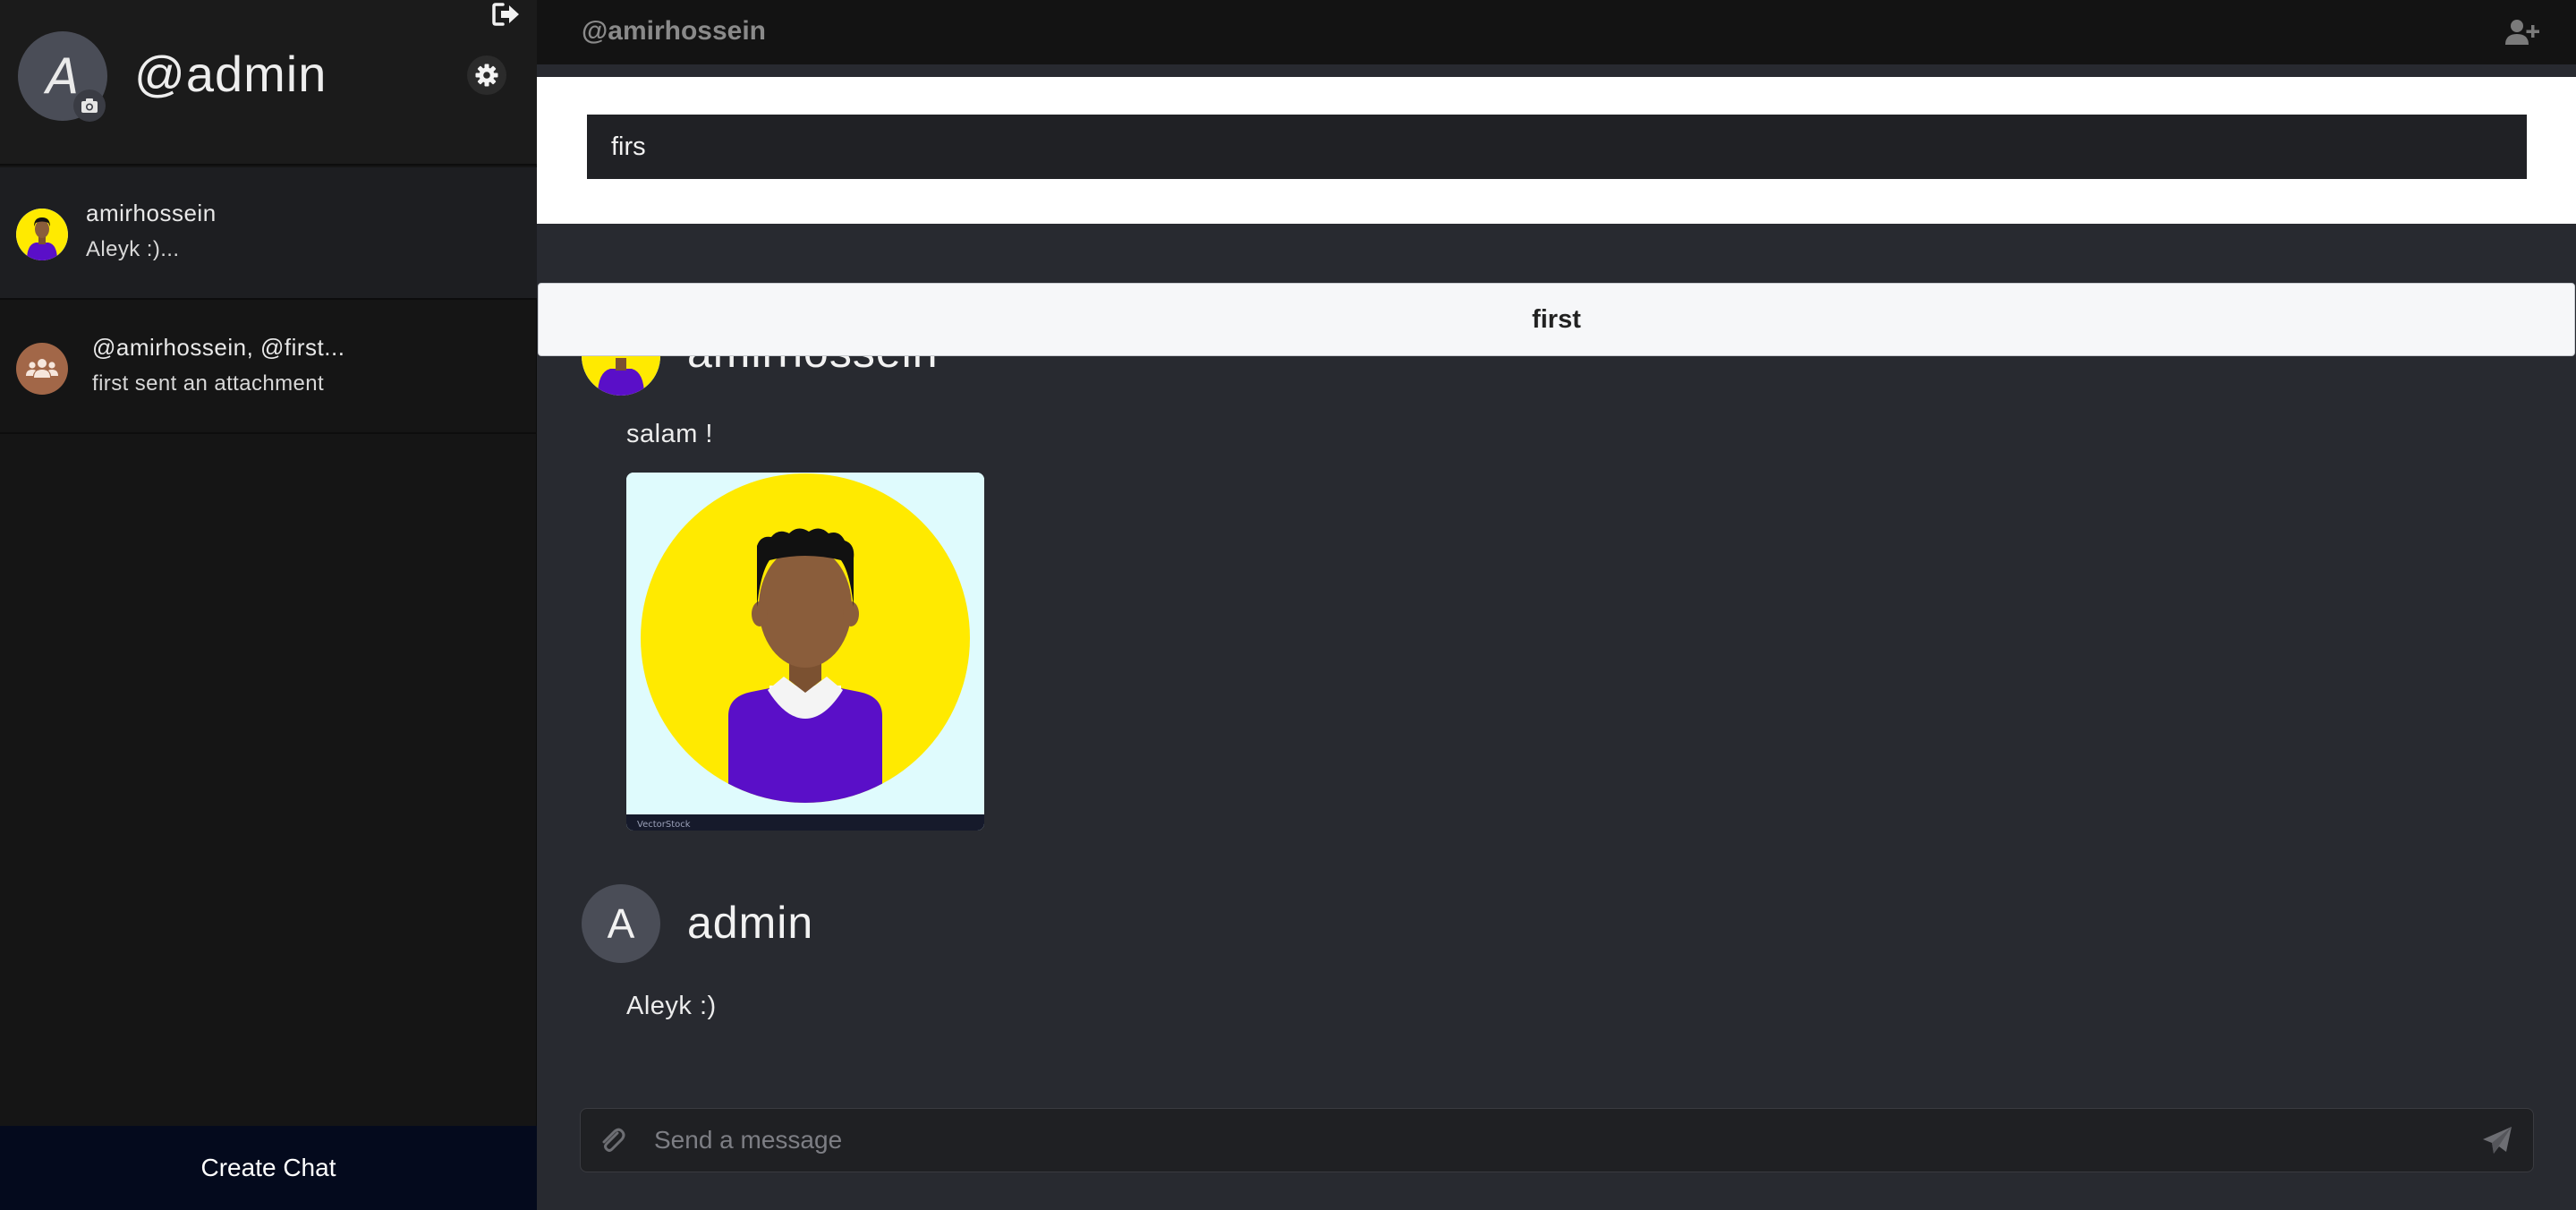  I want to click on create-chat-button: Create Chat, so click(268, 1168).